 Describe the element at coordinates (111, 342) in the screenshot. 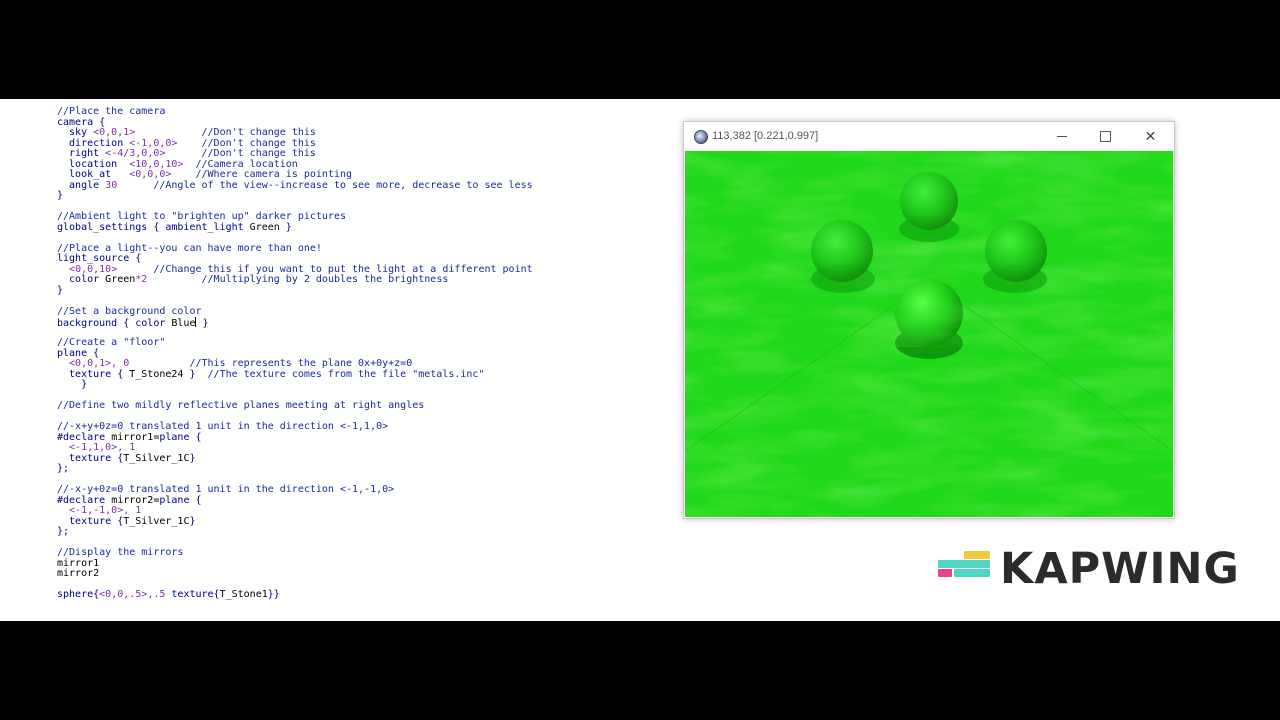

I see `code-token: //Create a "floor"` at that location.